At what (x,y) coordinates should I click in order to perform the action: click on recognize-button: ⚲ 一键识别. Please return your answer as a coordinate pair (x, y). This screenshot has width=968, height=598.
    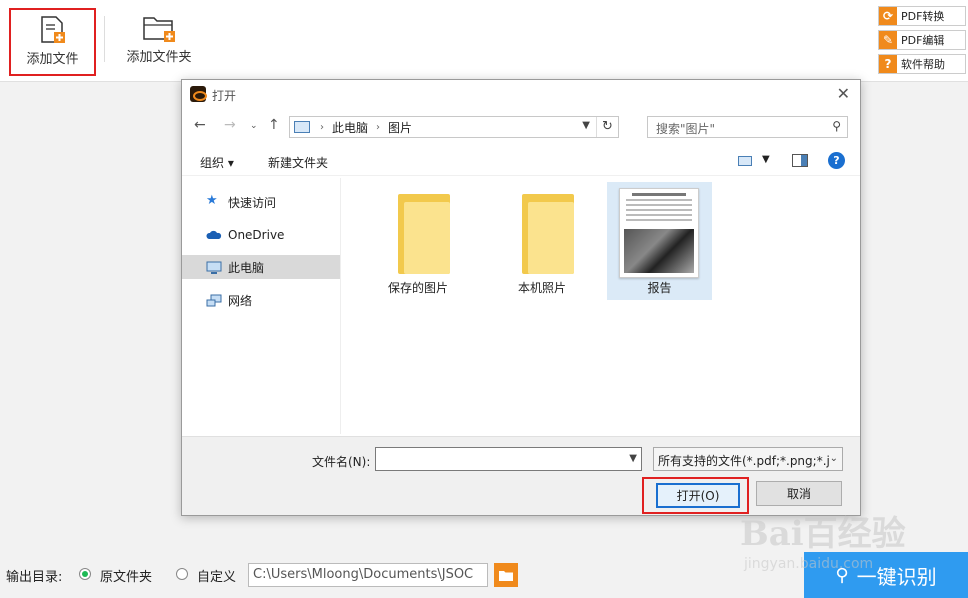
    Looking at the image, I should click on (886, 575).